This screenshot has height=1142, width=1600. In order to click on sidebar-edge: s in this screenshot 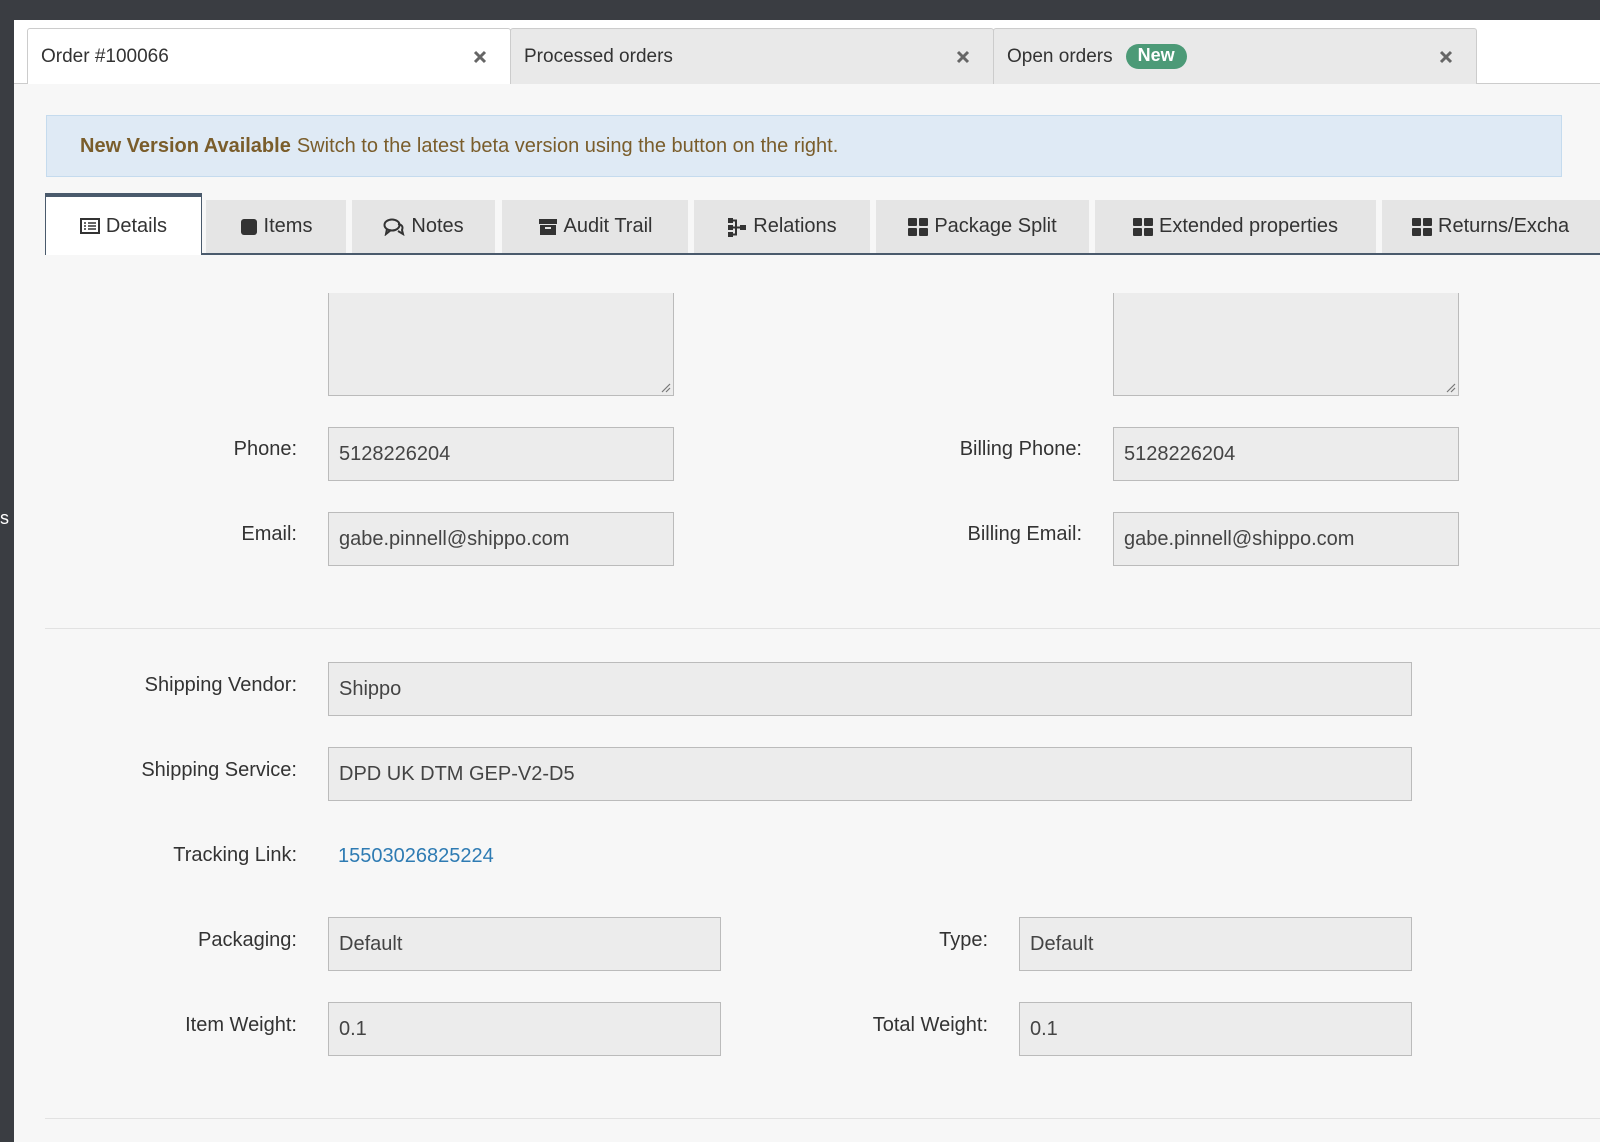, I will do `click(7, 581)`.